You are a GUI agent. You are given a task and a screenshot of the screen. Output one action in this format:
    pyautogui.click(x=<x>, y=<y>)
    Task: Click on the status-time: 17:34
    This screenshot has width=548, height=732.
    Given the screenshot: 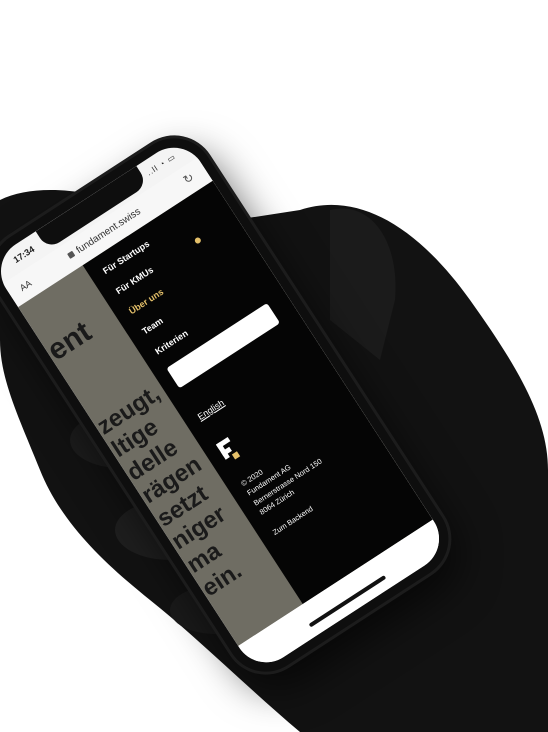 What is the action you would take?
    pyautogui.click(x=24, y=254)
    